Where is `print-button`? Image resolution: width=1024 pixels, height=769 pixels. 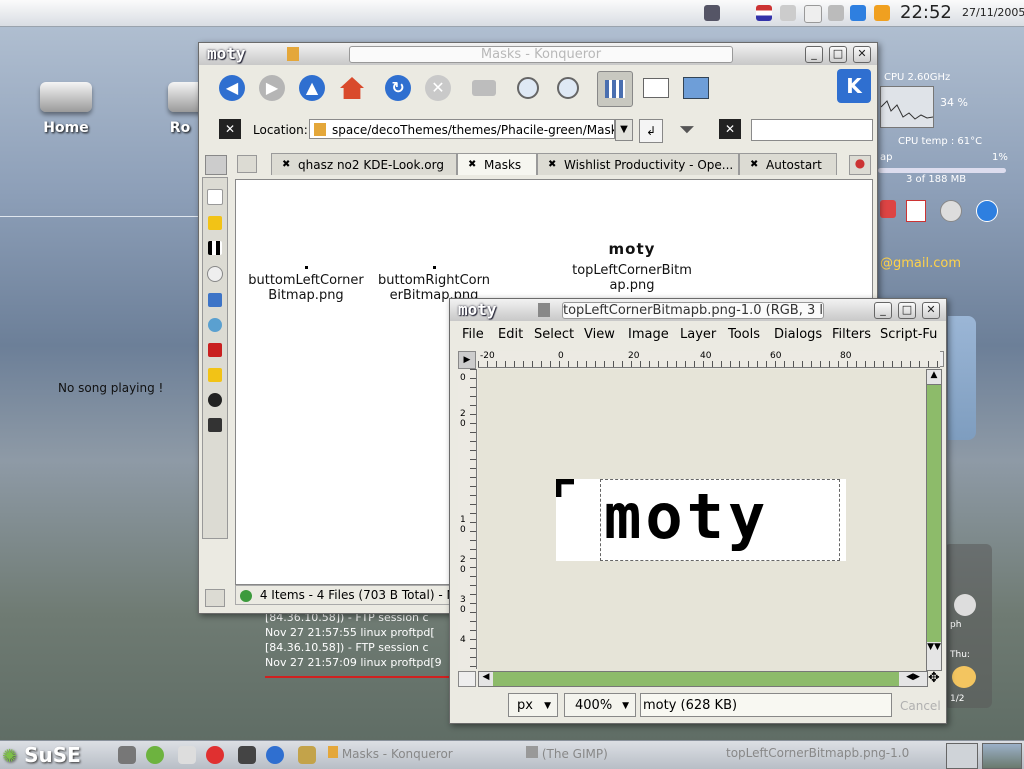 print-button is located at coordinates (484, 88).